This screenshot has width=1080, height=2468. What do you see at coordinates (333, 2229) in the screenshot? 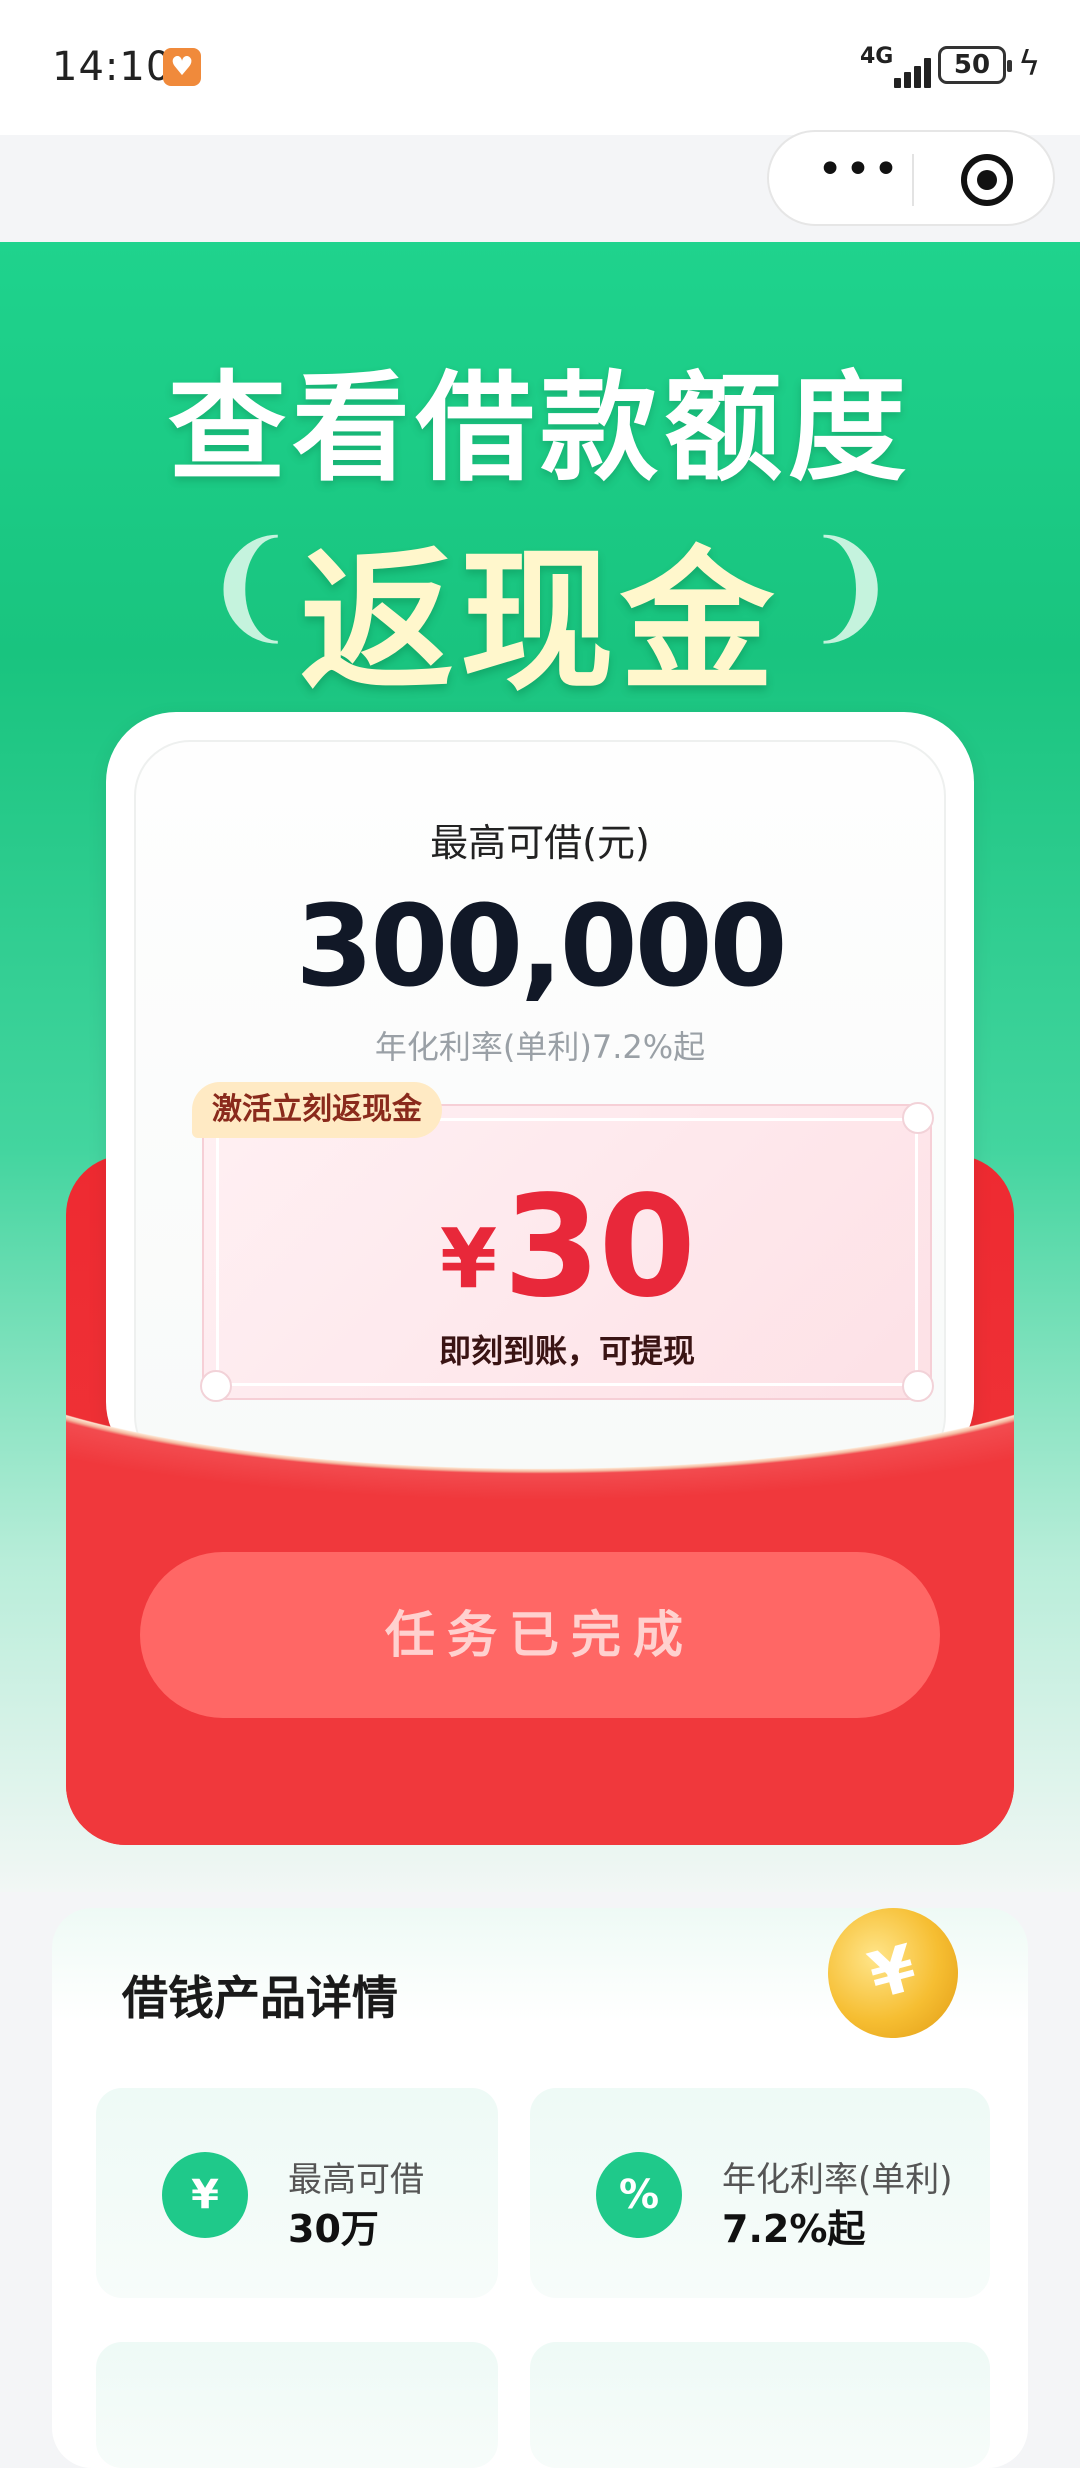
I see `detail-value: 30万` at bounding box center [333, 2229].